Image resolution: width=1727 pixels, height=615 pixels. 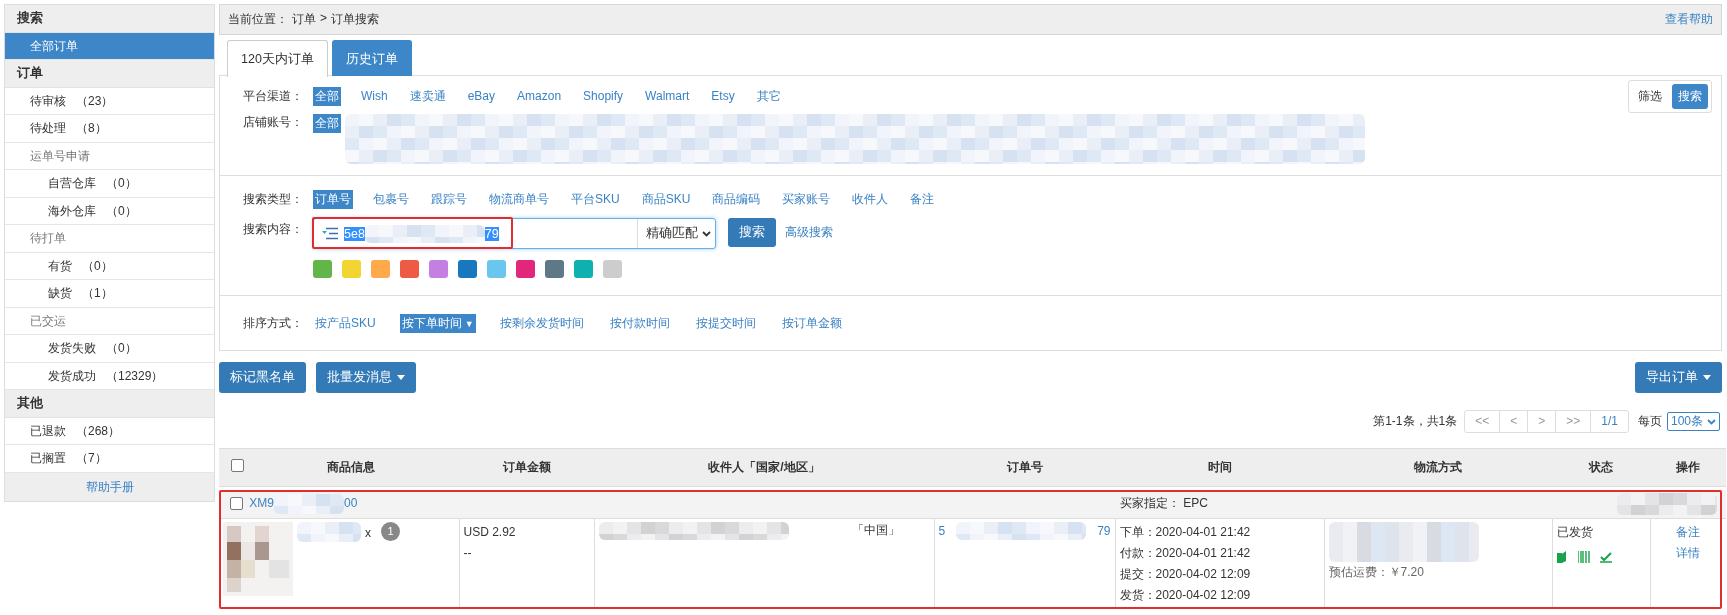 What do you see at coordinates (1562, 556) in the screenshot?
I see `document-icon` at bounding box center [1562, 556].